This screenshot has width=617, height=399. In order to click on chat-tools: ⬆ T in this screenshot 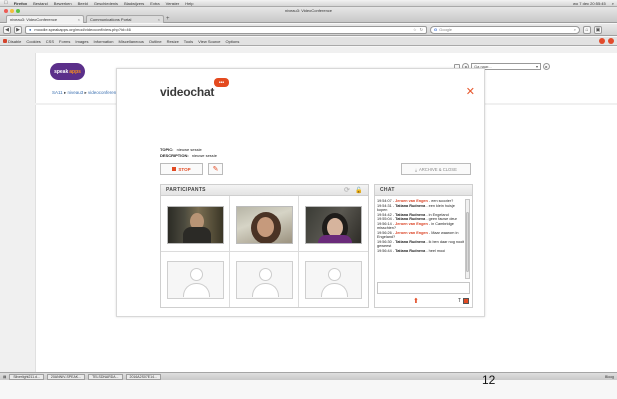, I will do `click(423, 301)`.